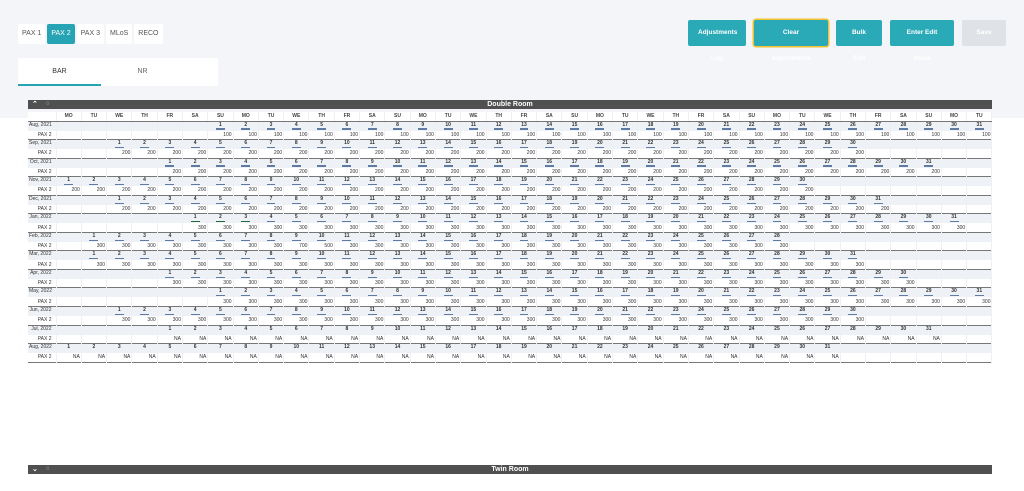  I want to click on date-cell: 29, so click(777, 348).